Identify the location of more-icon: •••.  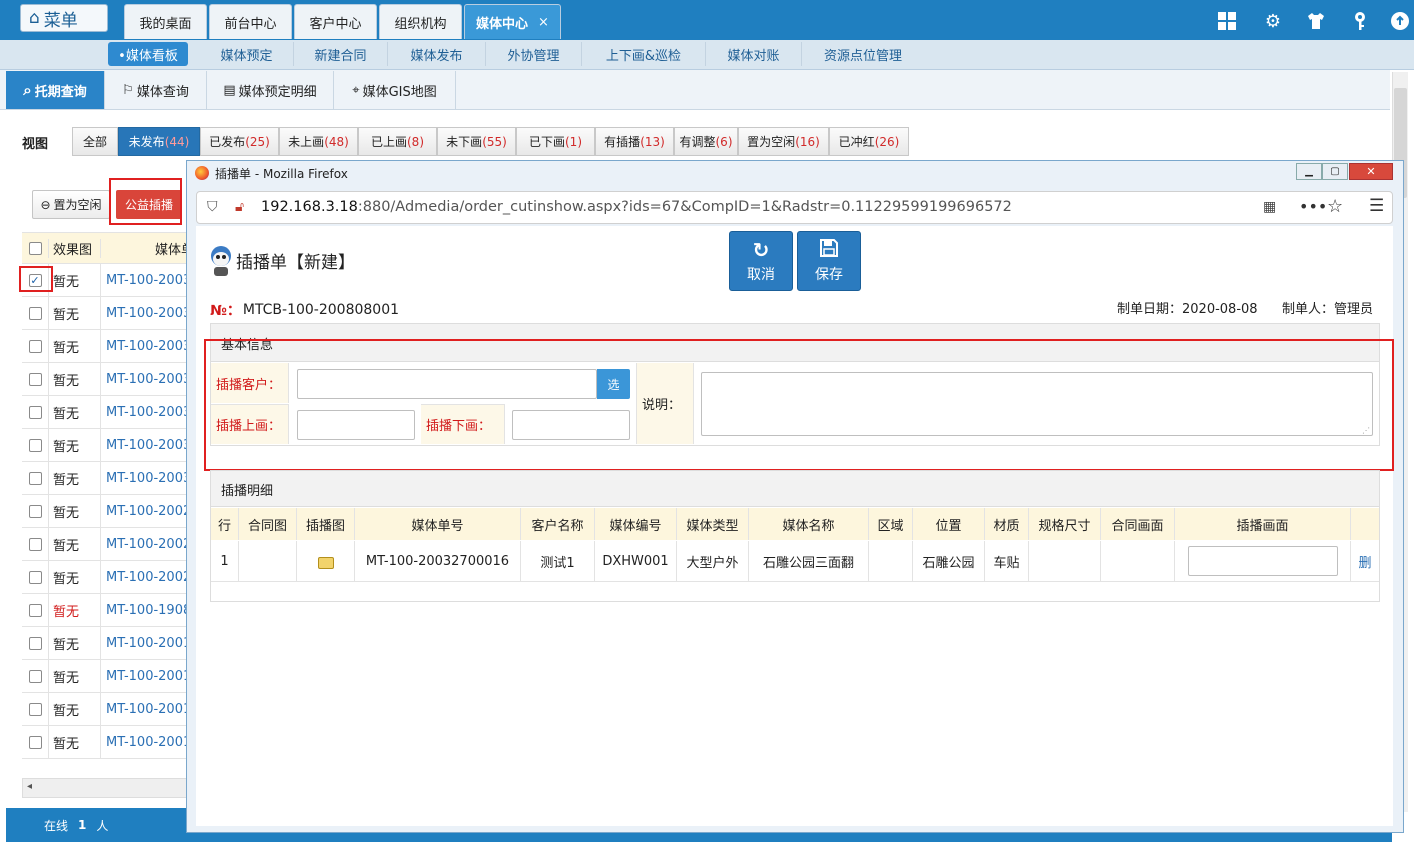
(1313, 206).